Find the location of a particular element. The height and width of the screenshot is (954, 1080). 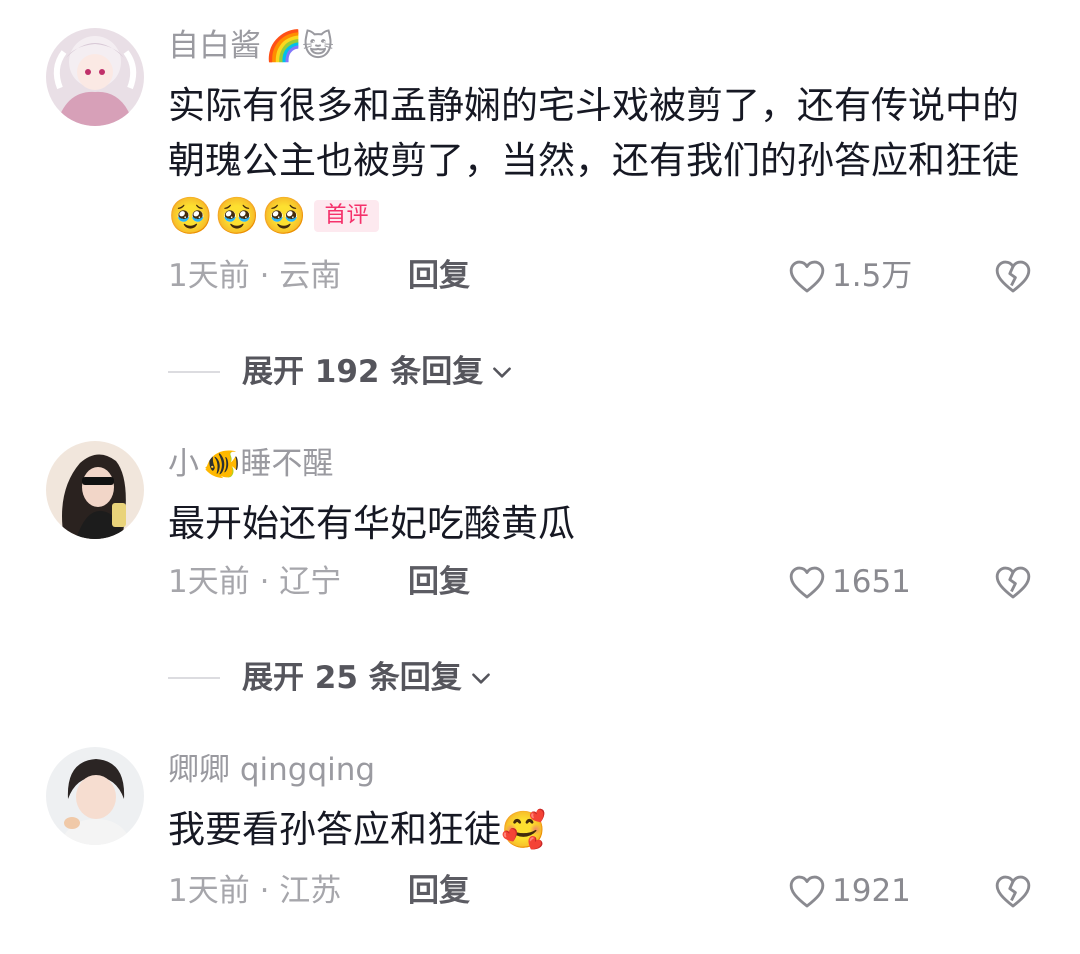

comment-text: 我要看孙答应和狂徒🥰 is located at coordinates (598, 830).